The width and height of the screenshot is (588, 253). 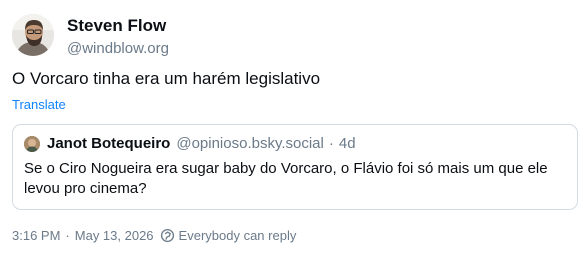 What do you see at coordinates (166, 78) in the screenshot?
I see `post-text: O Vorcaro tinha era um harém legislativo` at bounding box center [166, 78].